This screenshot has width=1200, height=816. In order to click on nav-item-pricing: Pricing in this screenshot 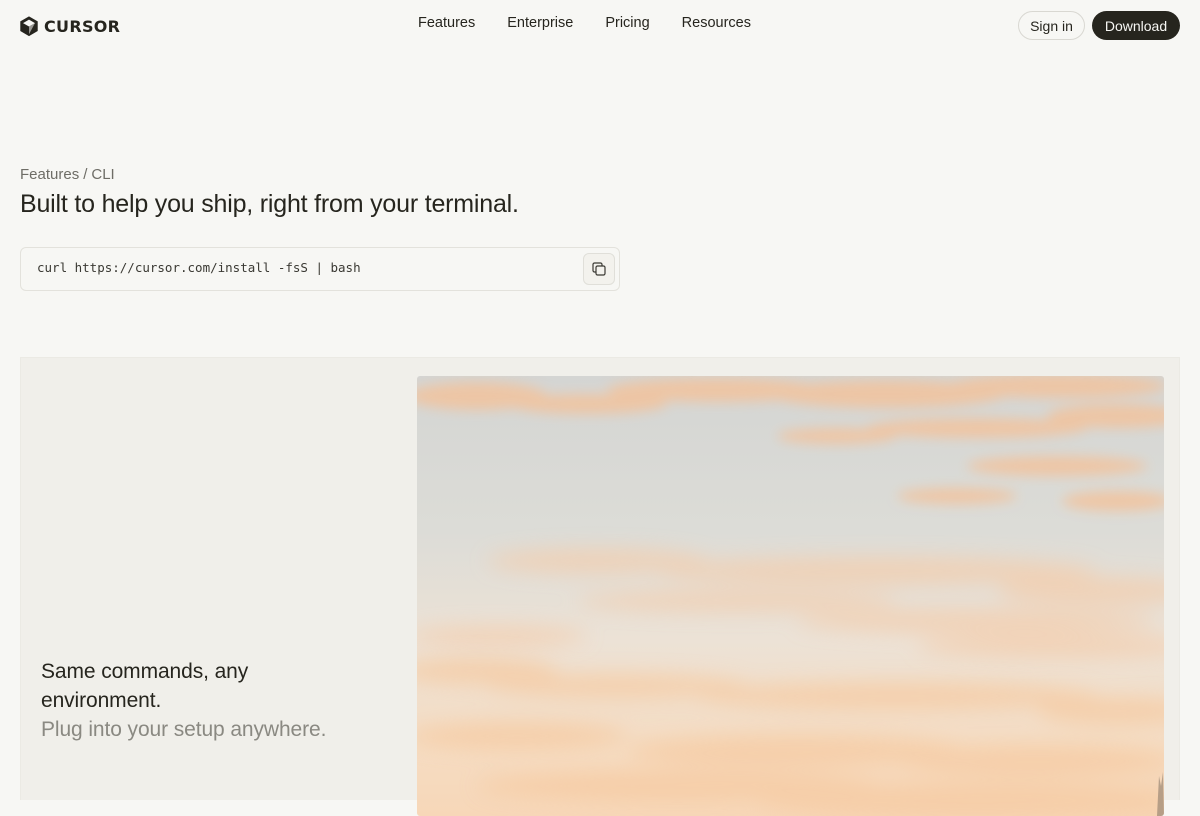, I will do `click(627, 23)`.